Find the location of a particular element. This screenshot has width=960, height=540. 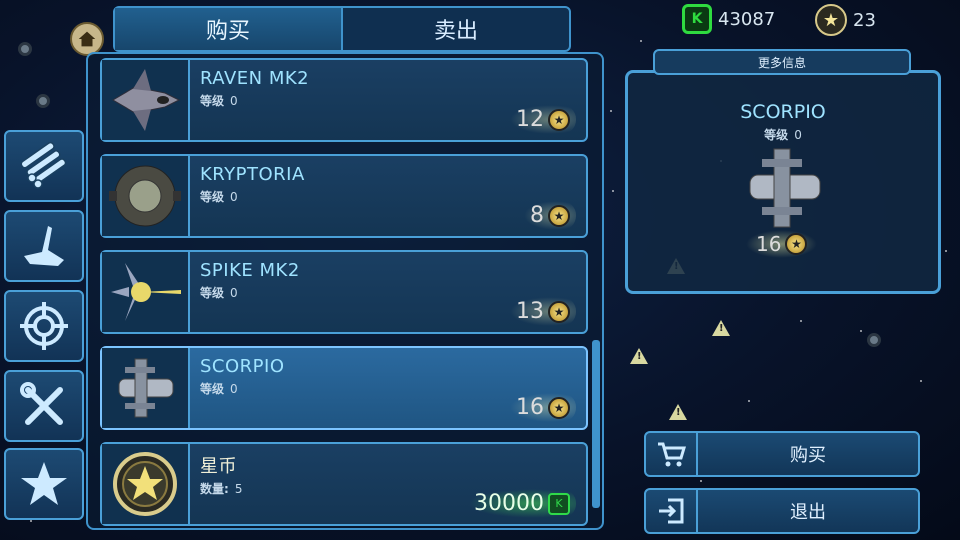

category-upgrades-button is located at coordinates (44, 406).